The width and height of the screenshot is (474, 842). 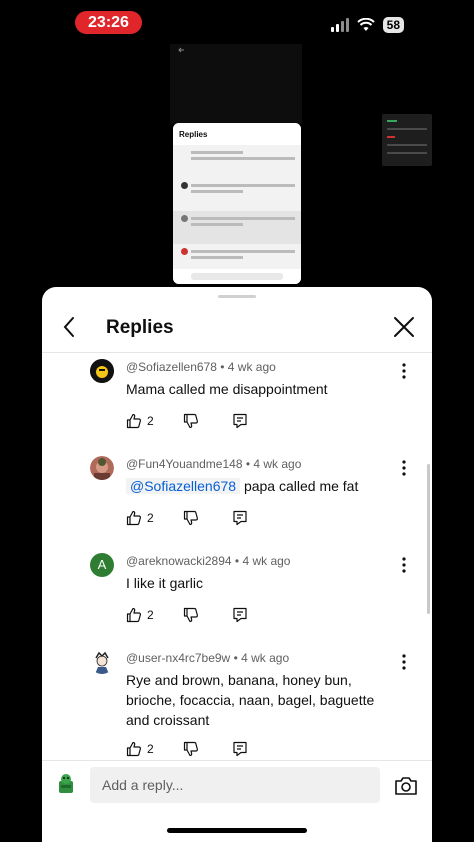 What do you see at coordinates (178, 658) in the screenshot?
I see `comment-author: @user-nx4rc7be9w` at bounding box center [178, 658].